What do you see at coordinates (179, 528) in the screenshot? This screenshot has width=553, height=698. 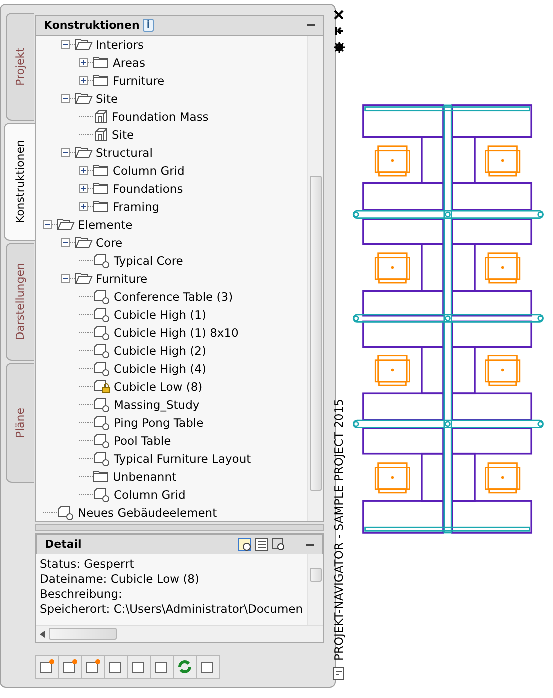 I see `splitter-handle` at bounding box center [179, 528].